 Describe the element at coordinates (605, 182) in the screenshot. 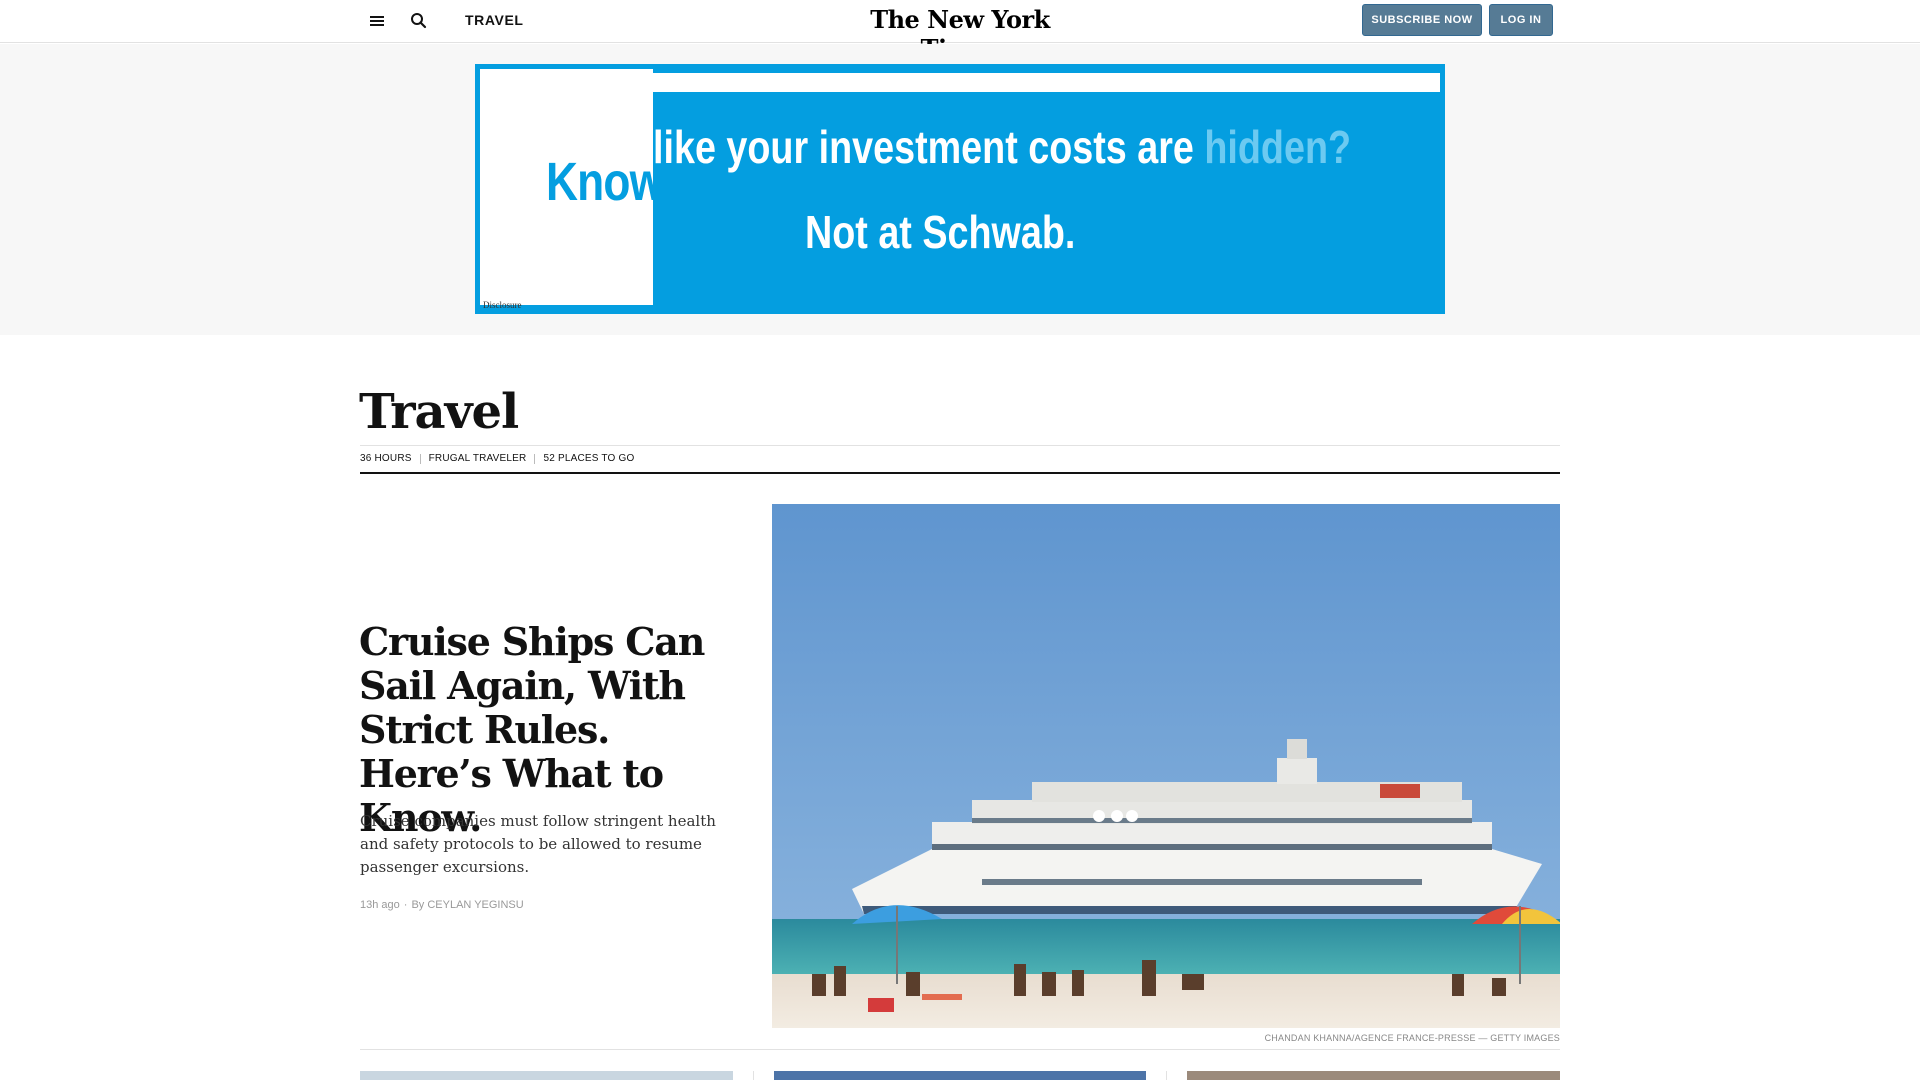

I see `ad-know-text: Know` at that location.